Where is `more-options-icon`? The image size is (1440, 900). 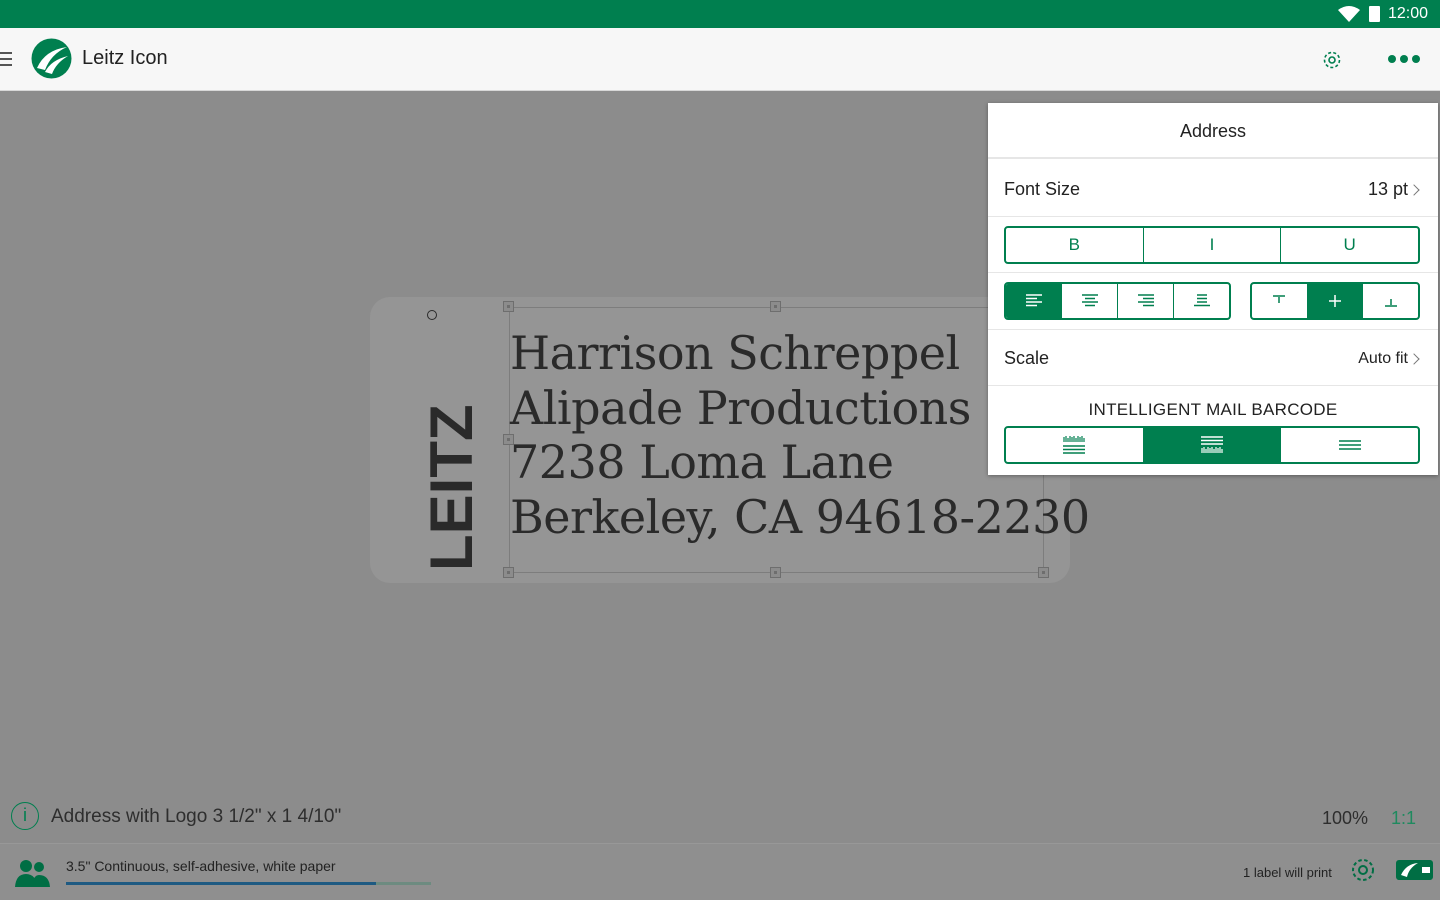
more-options-icon is located at coordinates (1404, 59).